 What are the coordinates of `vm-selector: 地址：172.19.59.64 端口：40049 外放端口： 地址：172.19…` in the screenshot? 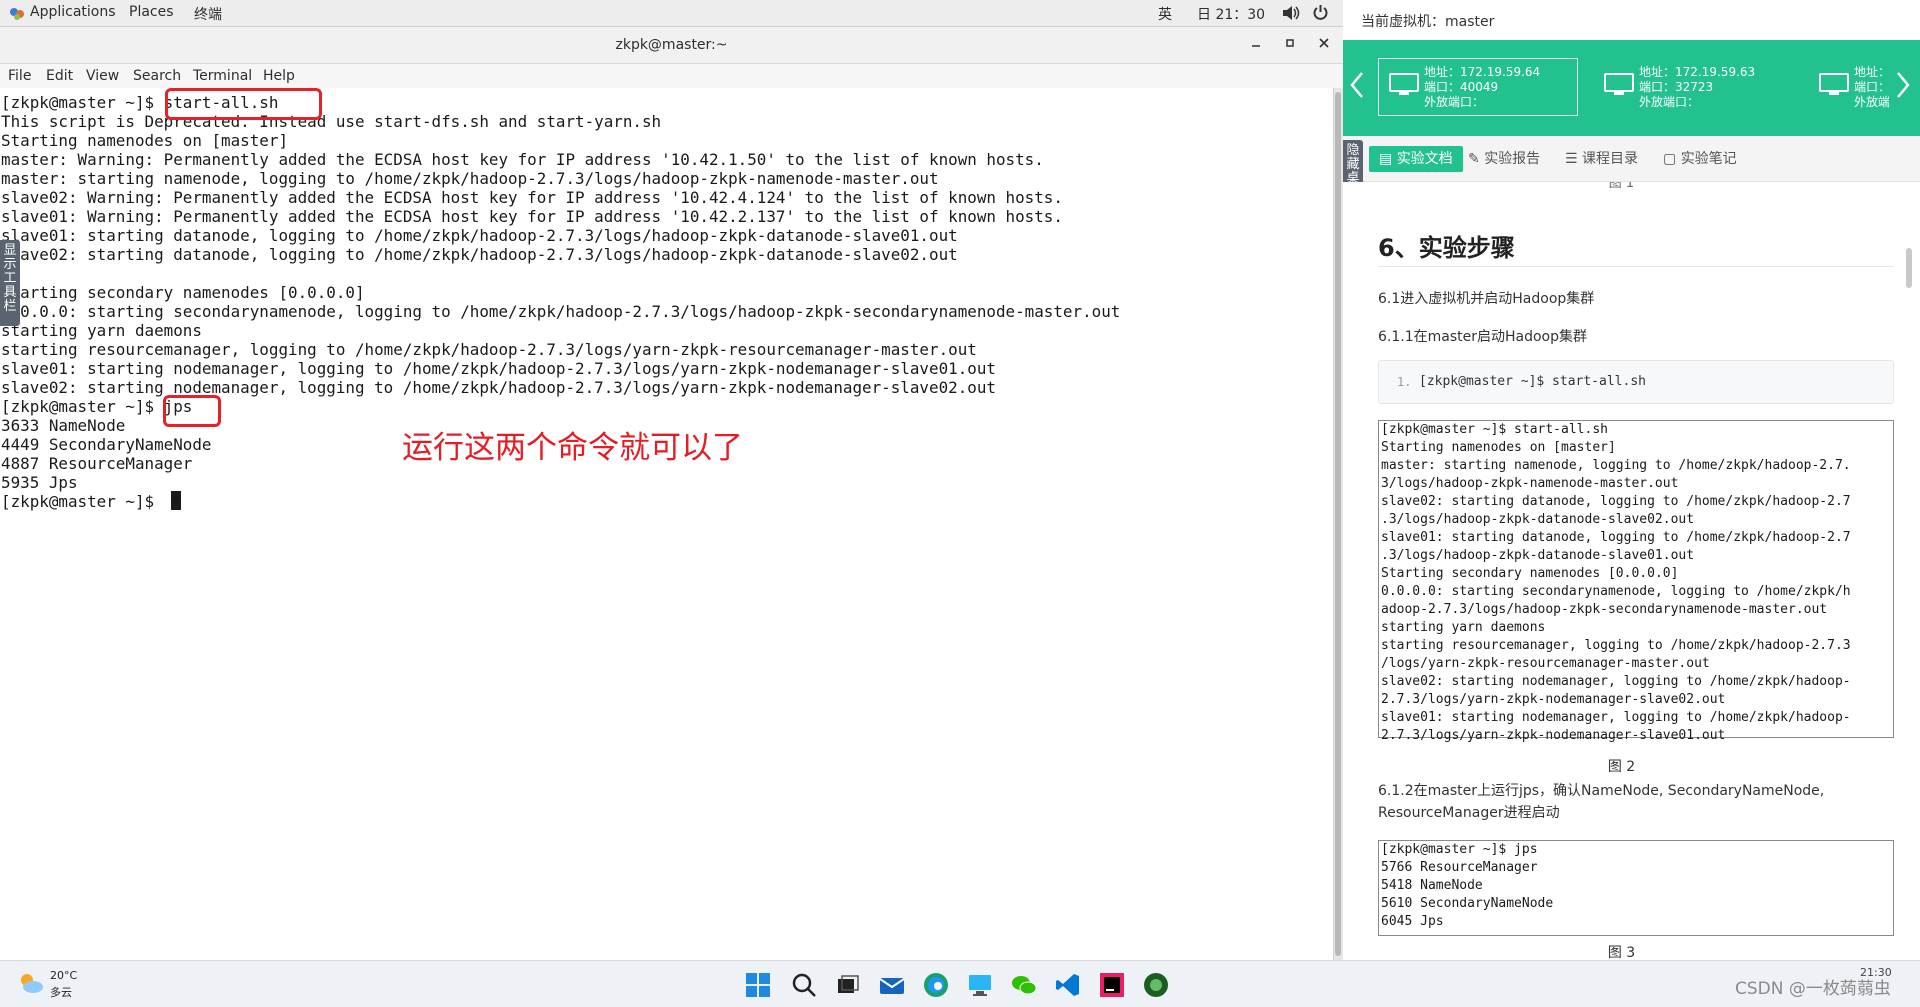 It's located at (1631, 88).